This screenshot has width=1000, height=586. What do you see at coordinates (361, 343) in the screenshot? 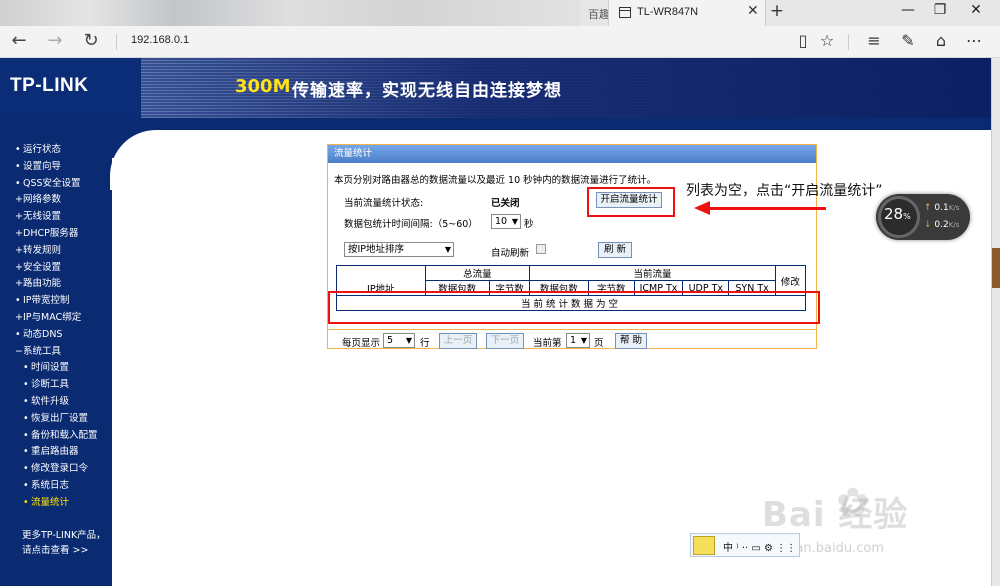
I see `per-page-label: 每页显示` at bounding box center [361, 343].